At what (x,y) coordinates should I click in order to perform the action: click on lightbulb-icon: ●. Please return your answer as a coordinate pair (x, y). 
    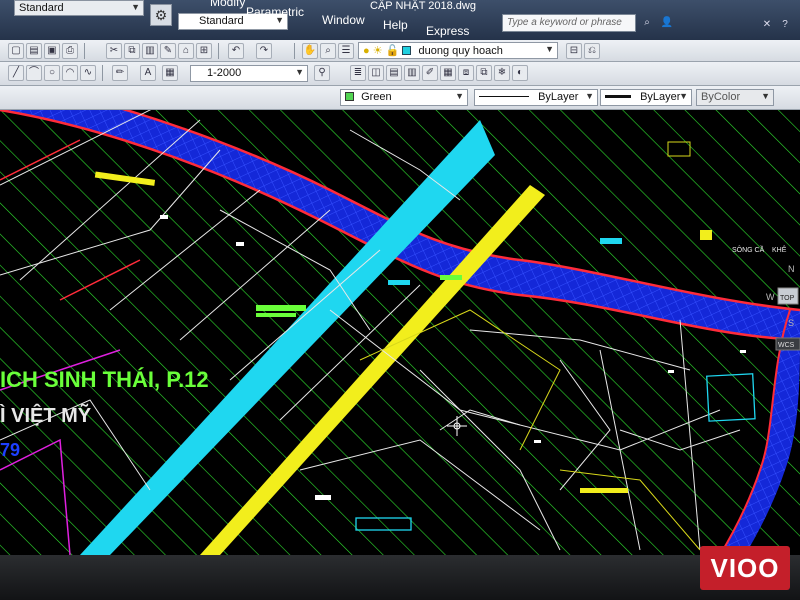
    Looking at the image, I should click on (366, 51).